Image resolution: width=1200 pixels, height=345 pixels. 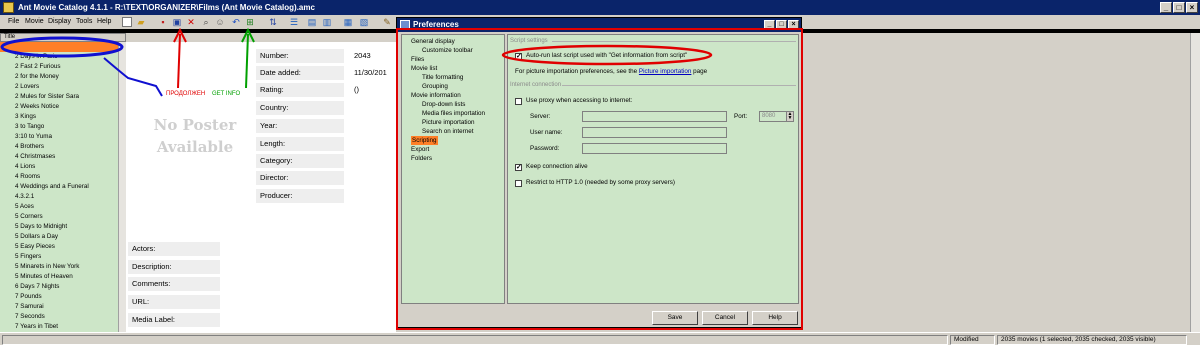 What do you see at coordinates (654, 116) in the screenshot?
I see `server-input` at bounding box center [654, 116].